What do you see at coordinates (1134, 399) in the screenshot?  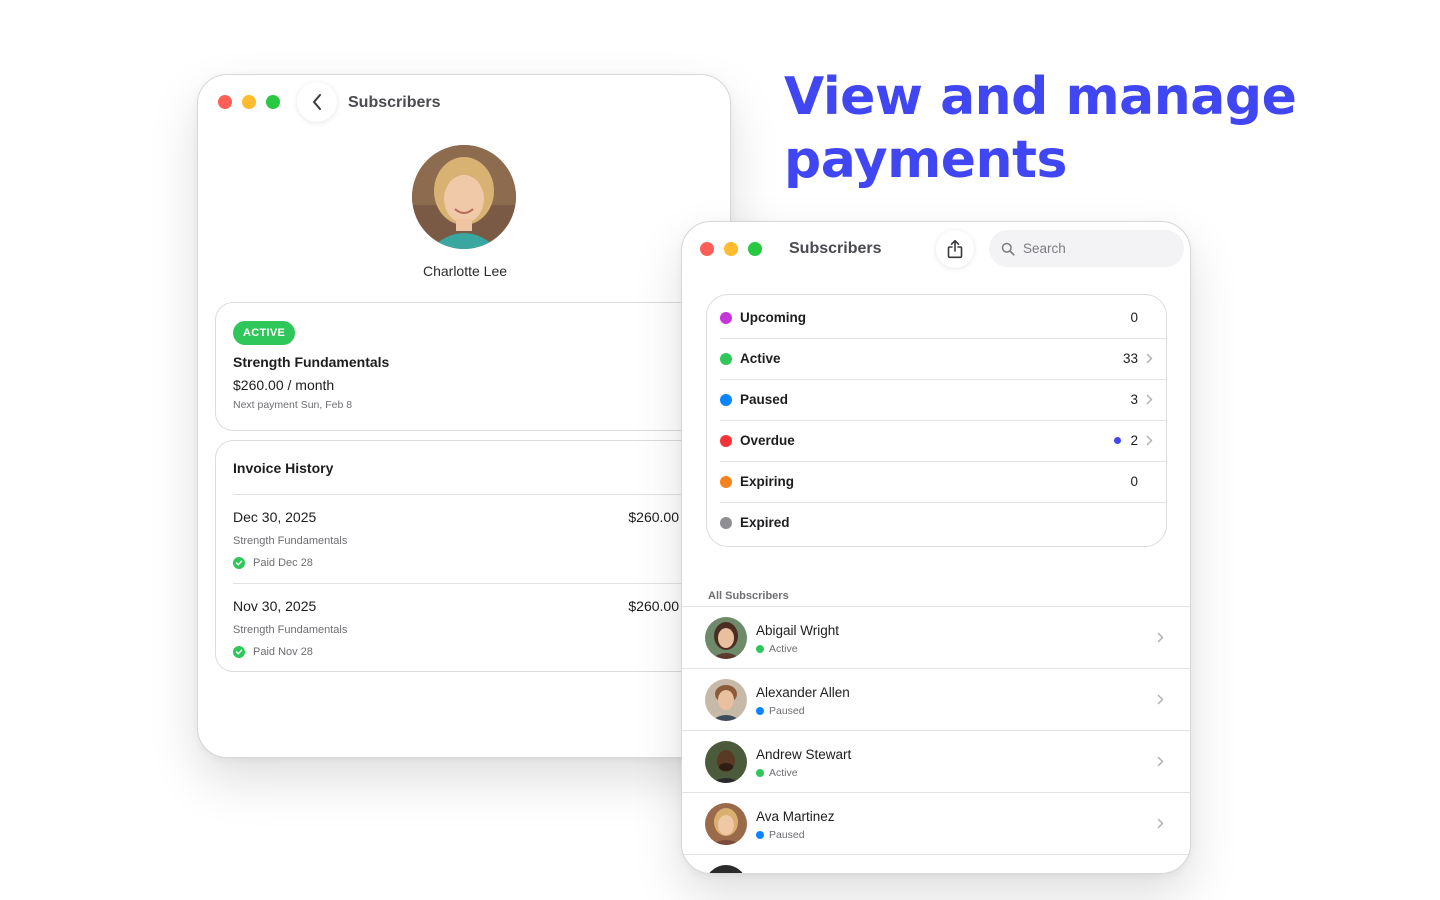 I see `status-count: 3` at bounding box center [1134, 399].